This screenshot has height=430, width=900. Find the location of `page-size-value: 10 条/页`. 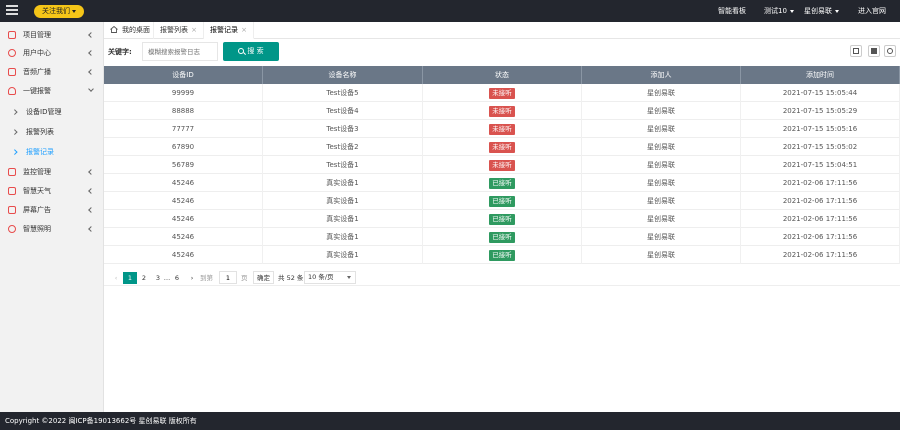

page-size-value: 10 条/页 is located at coordinates (321, 277).